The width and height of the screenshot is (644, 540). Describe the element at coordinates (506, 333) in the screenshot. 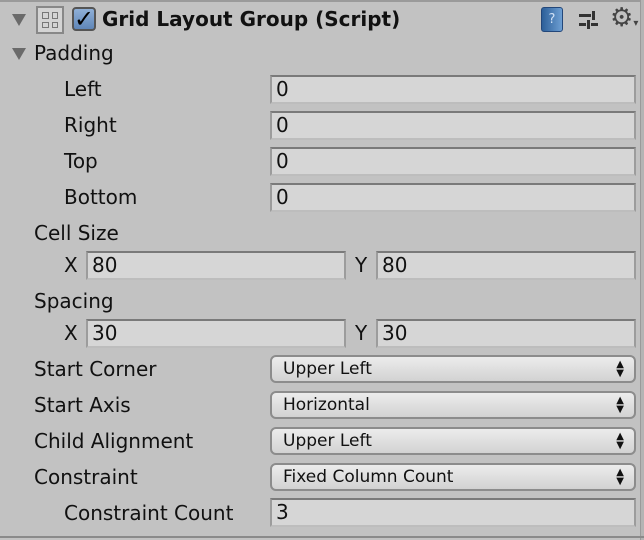

I see `spacing-y-input: 30` at that location.